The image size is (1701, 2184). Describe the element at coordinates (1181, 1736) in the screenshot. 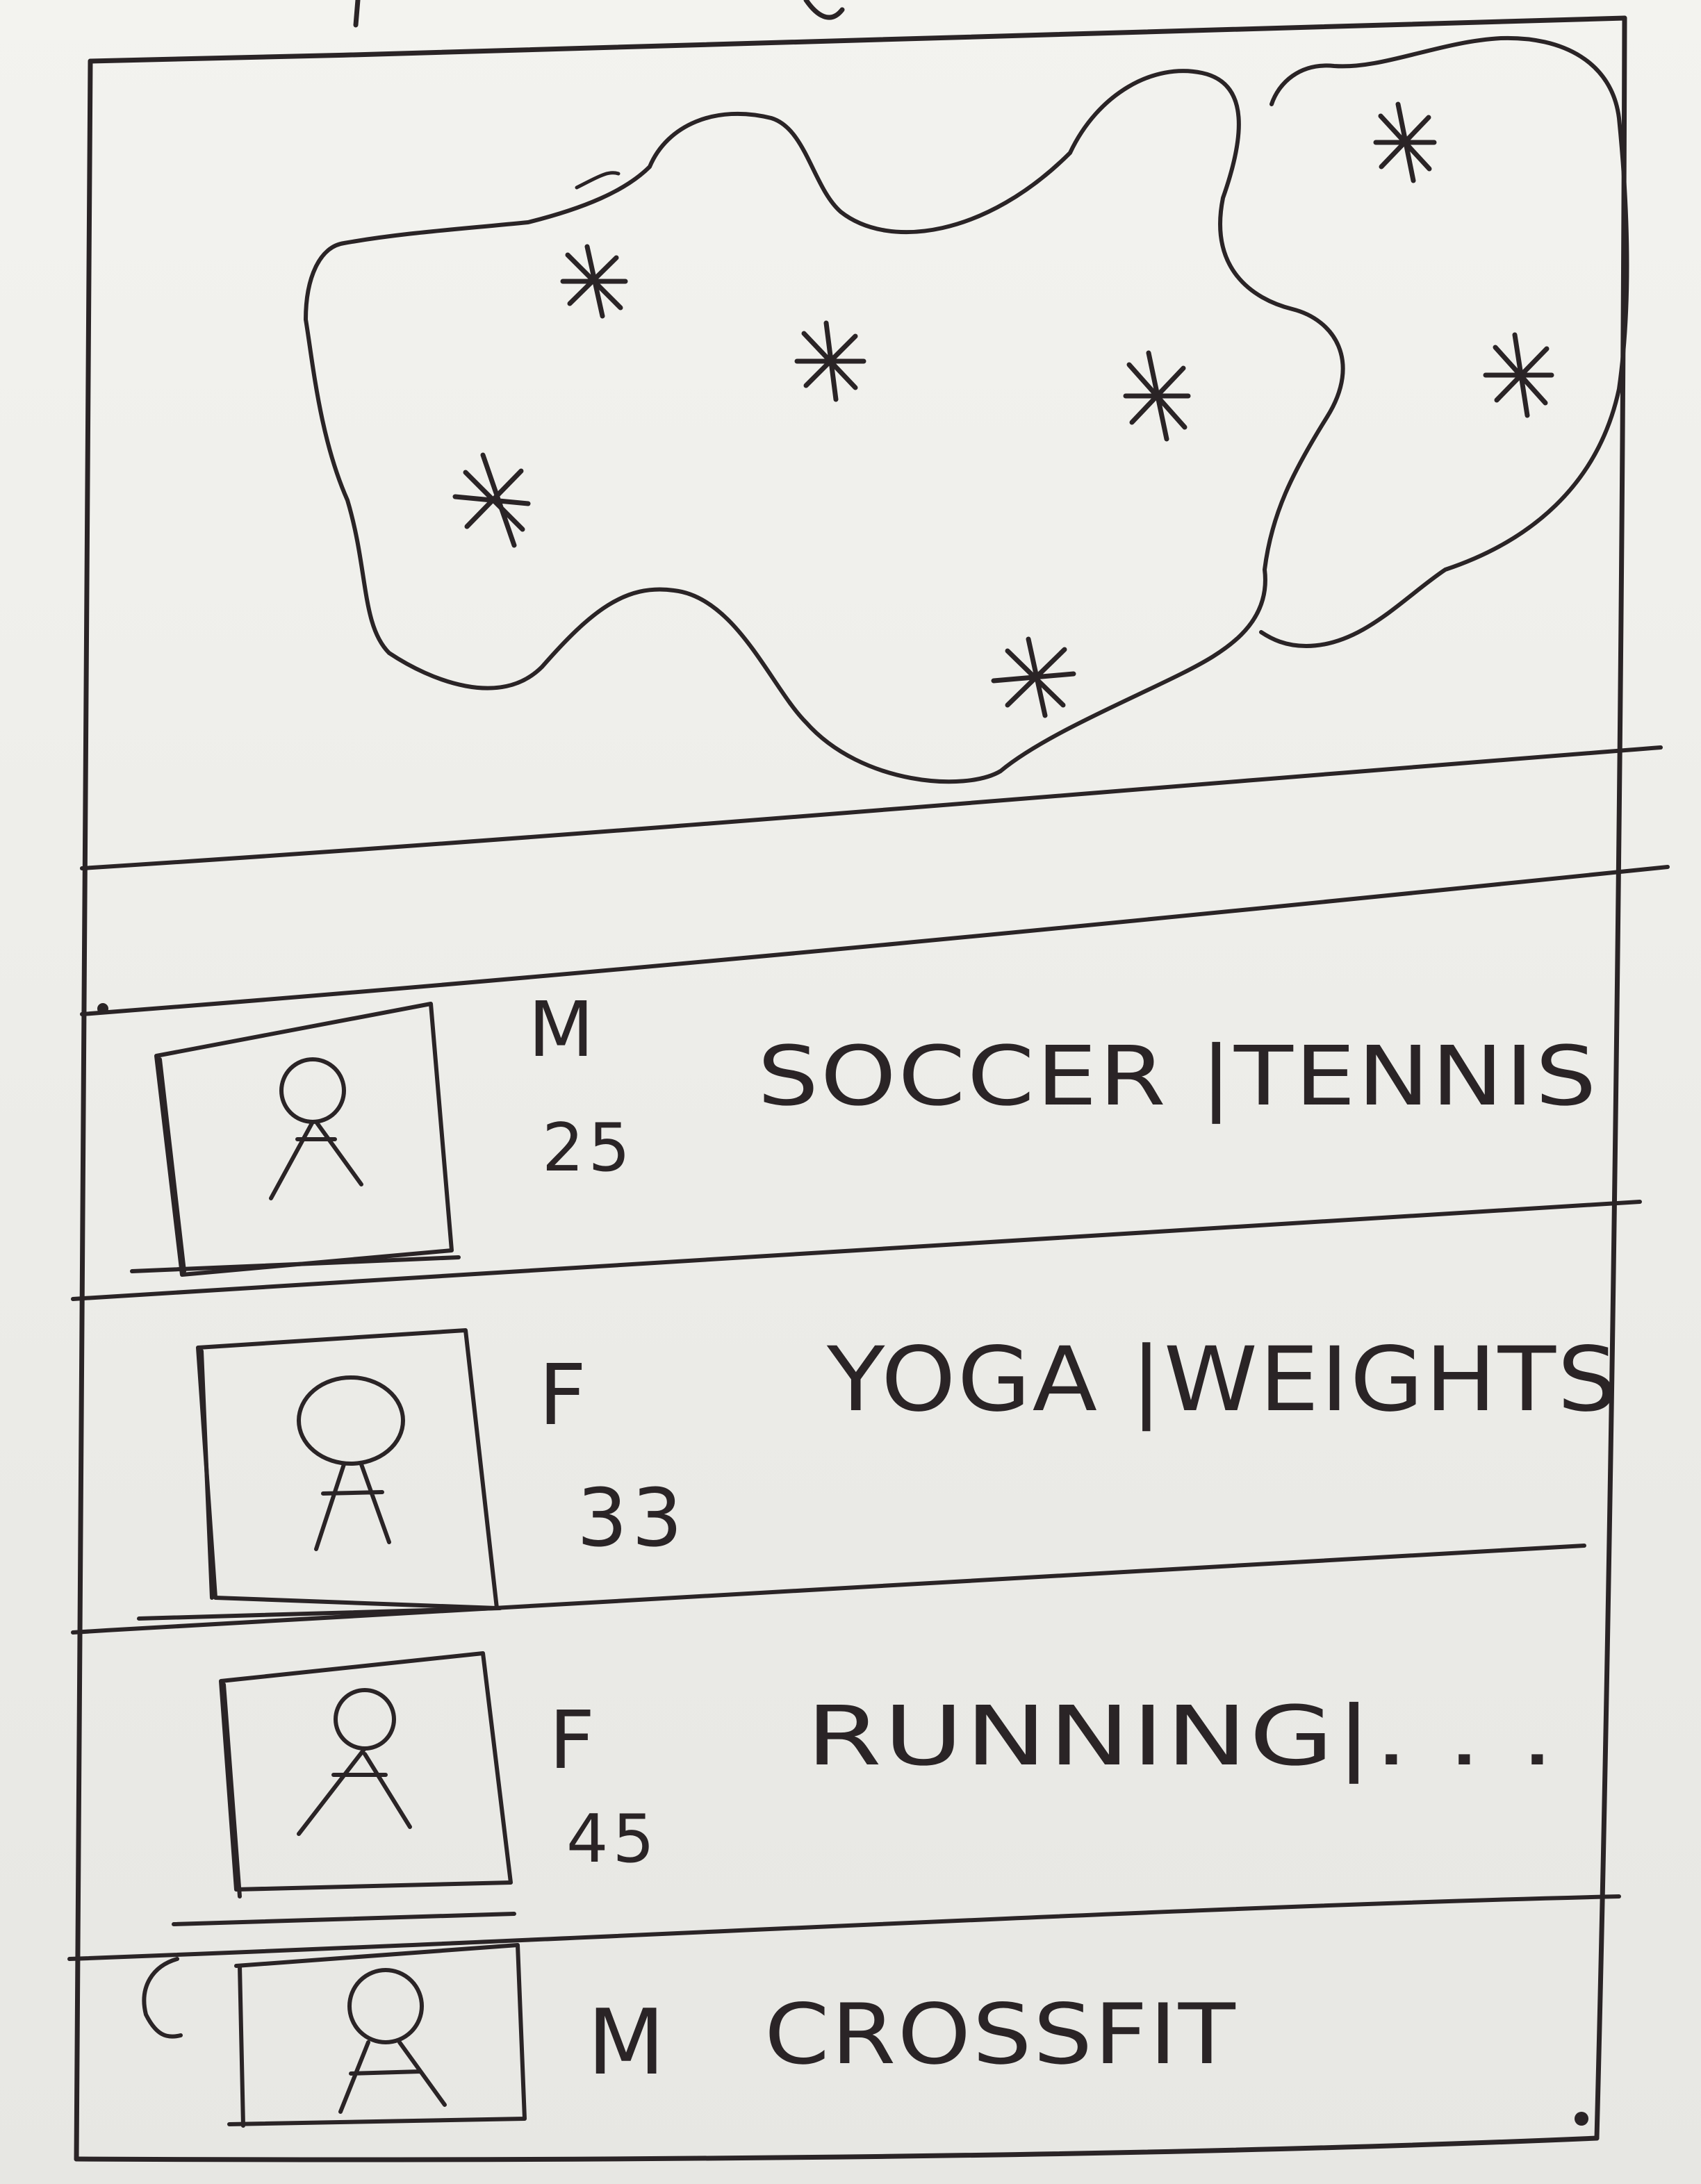

I see `activities-label: RUNNING|. . .` at that location.